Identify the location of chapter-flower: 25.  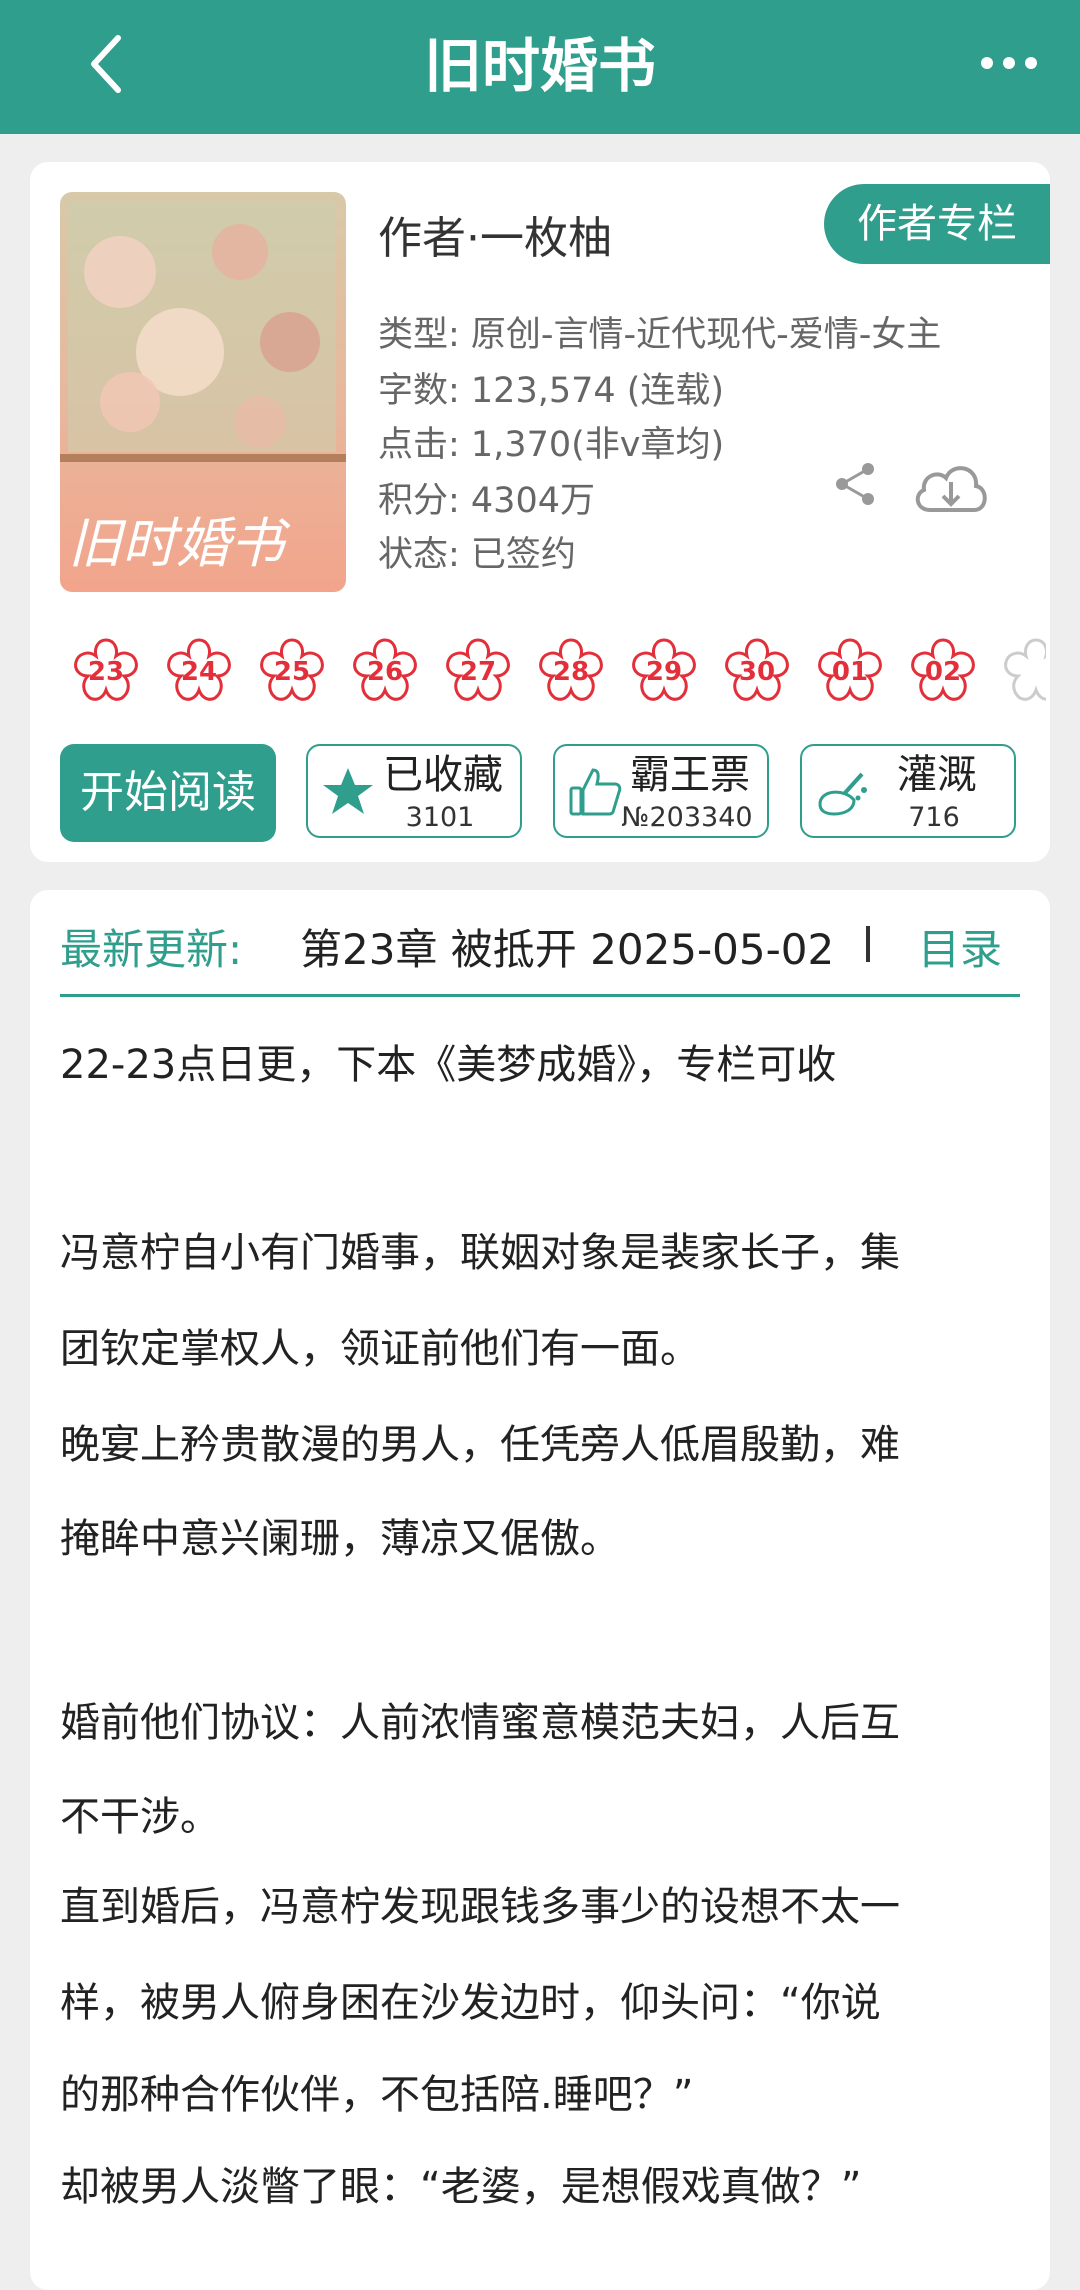
(292, 672).